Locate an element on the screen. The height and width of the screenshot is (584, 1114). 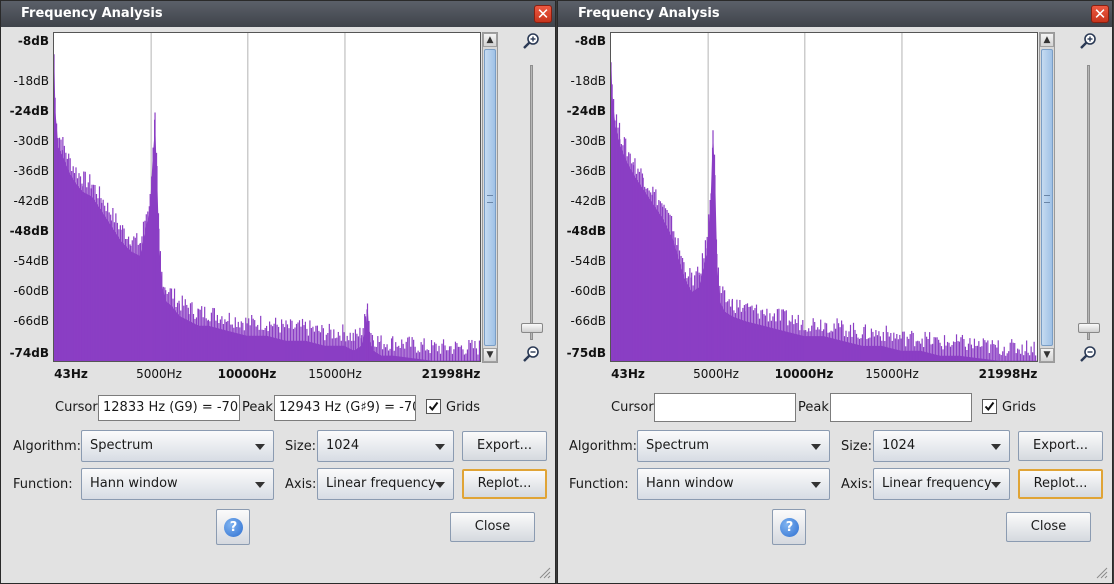
y-tick-label: -74dB is located at coordinates (29, 353).